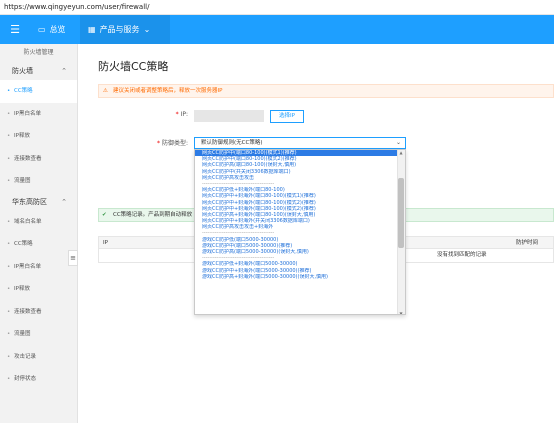  What do you see at coordinates (38, 71) in the screenshot?
I see `sidebar-group-firewall: 防火墙 ⌃` at bounding box center [38, 71].